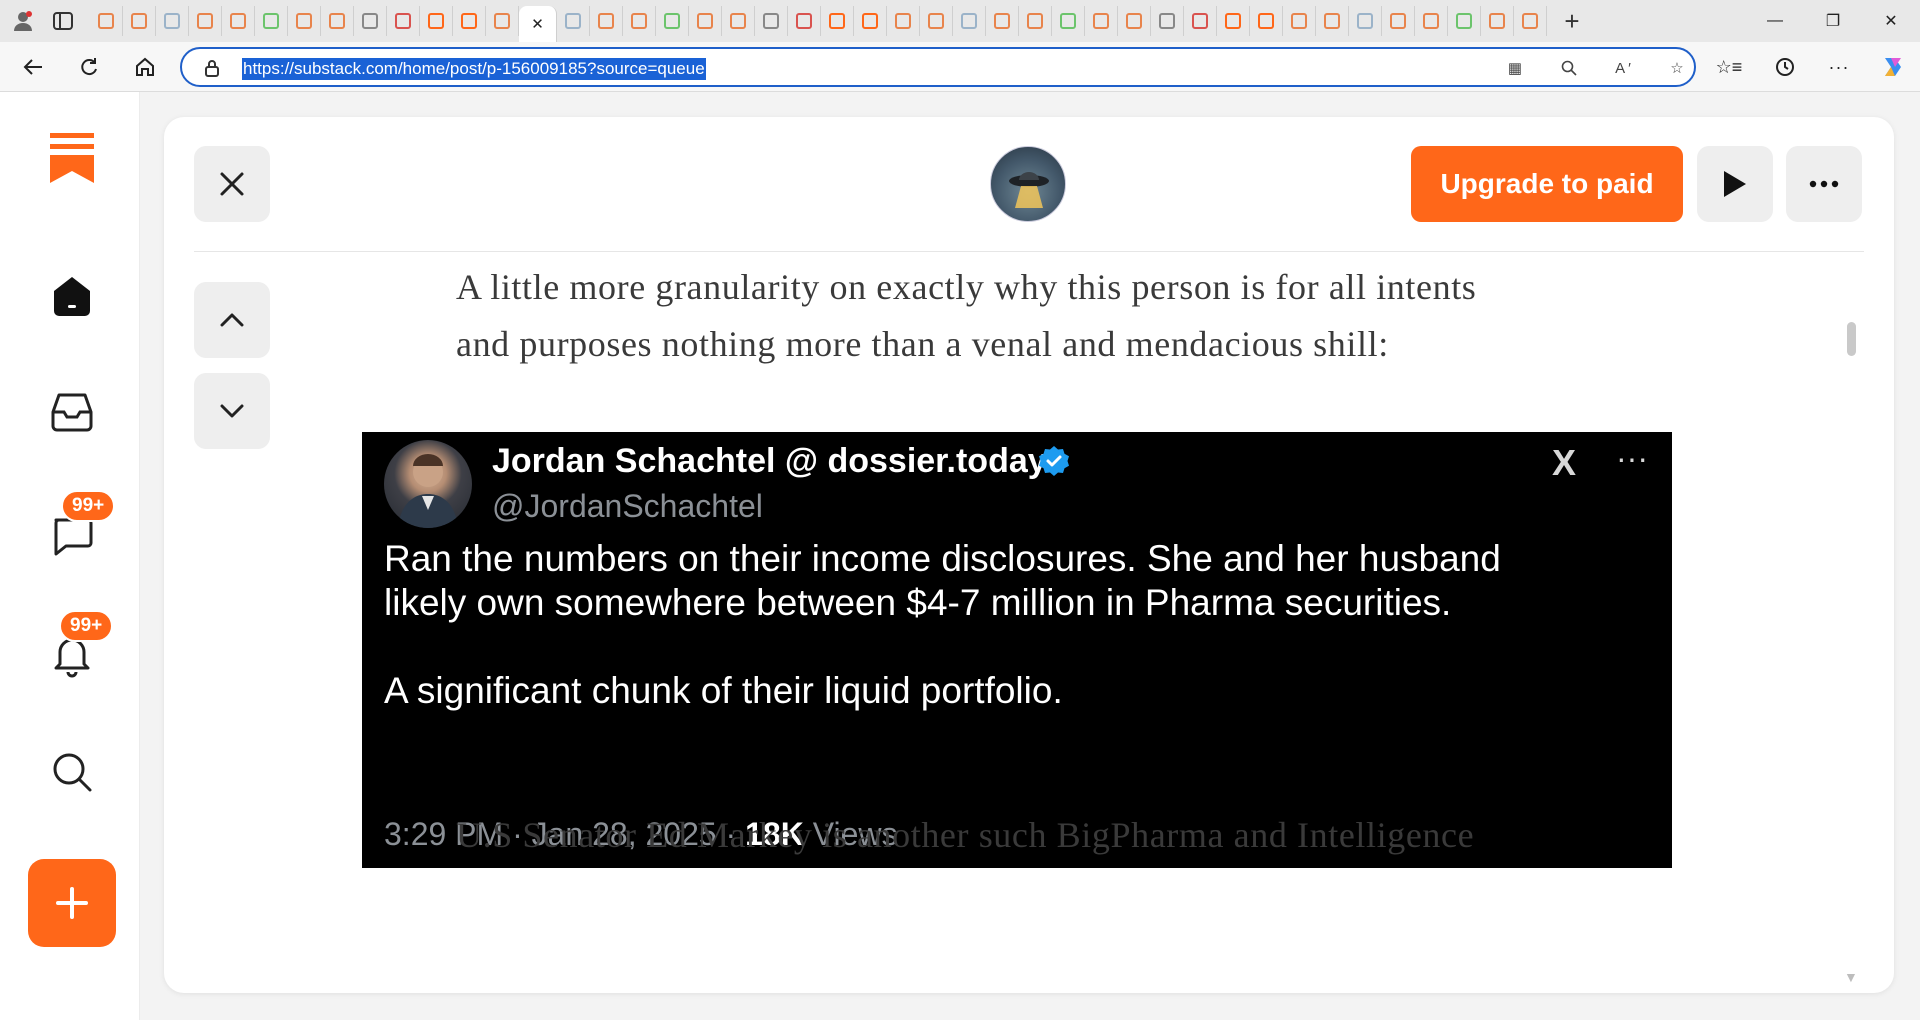 The width and height of the screenshot is (1920, 1020). I want to click on play-audio-button, so click(1735, 184).